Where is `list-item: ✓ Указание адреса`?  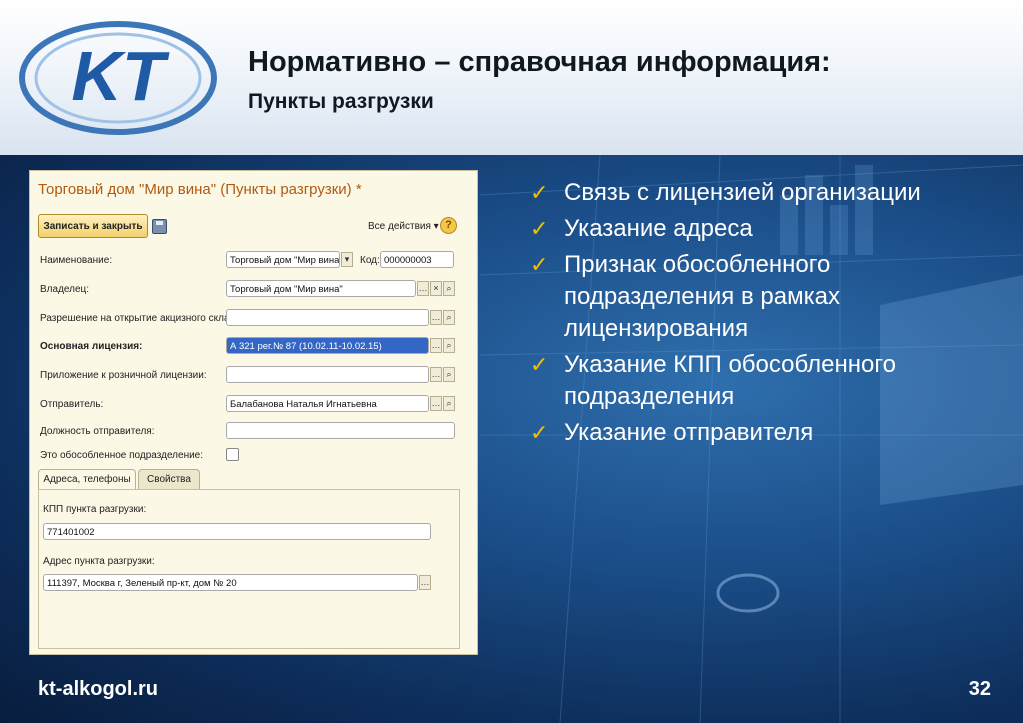 list-item: ✓ Указание адреса is located at coordinates (765, 229).